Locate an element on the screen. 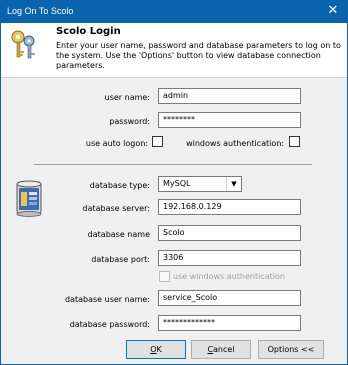 The width and height of the screenshot is (348, 365). use-windows-auth-label: use windows authentication is located at coordinates (229, 276).